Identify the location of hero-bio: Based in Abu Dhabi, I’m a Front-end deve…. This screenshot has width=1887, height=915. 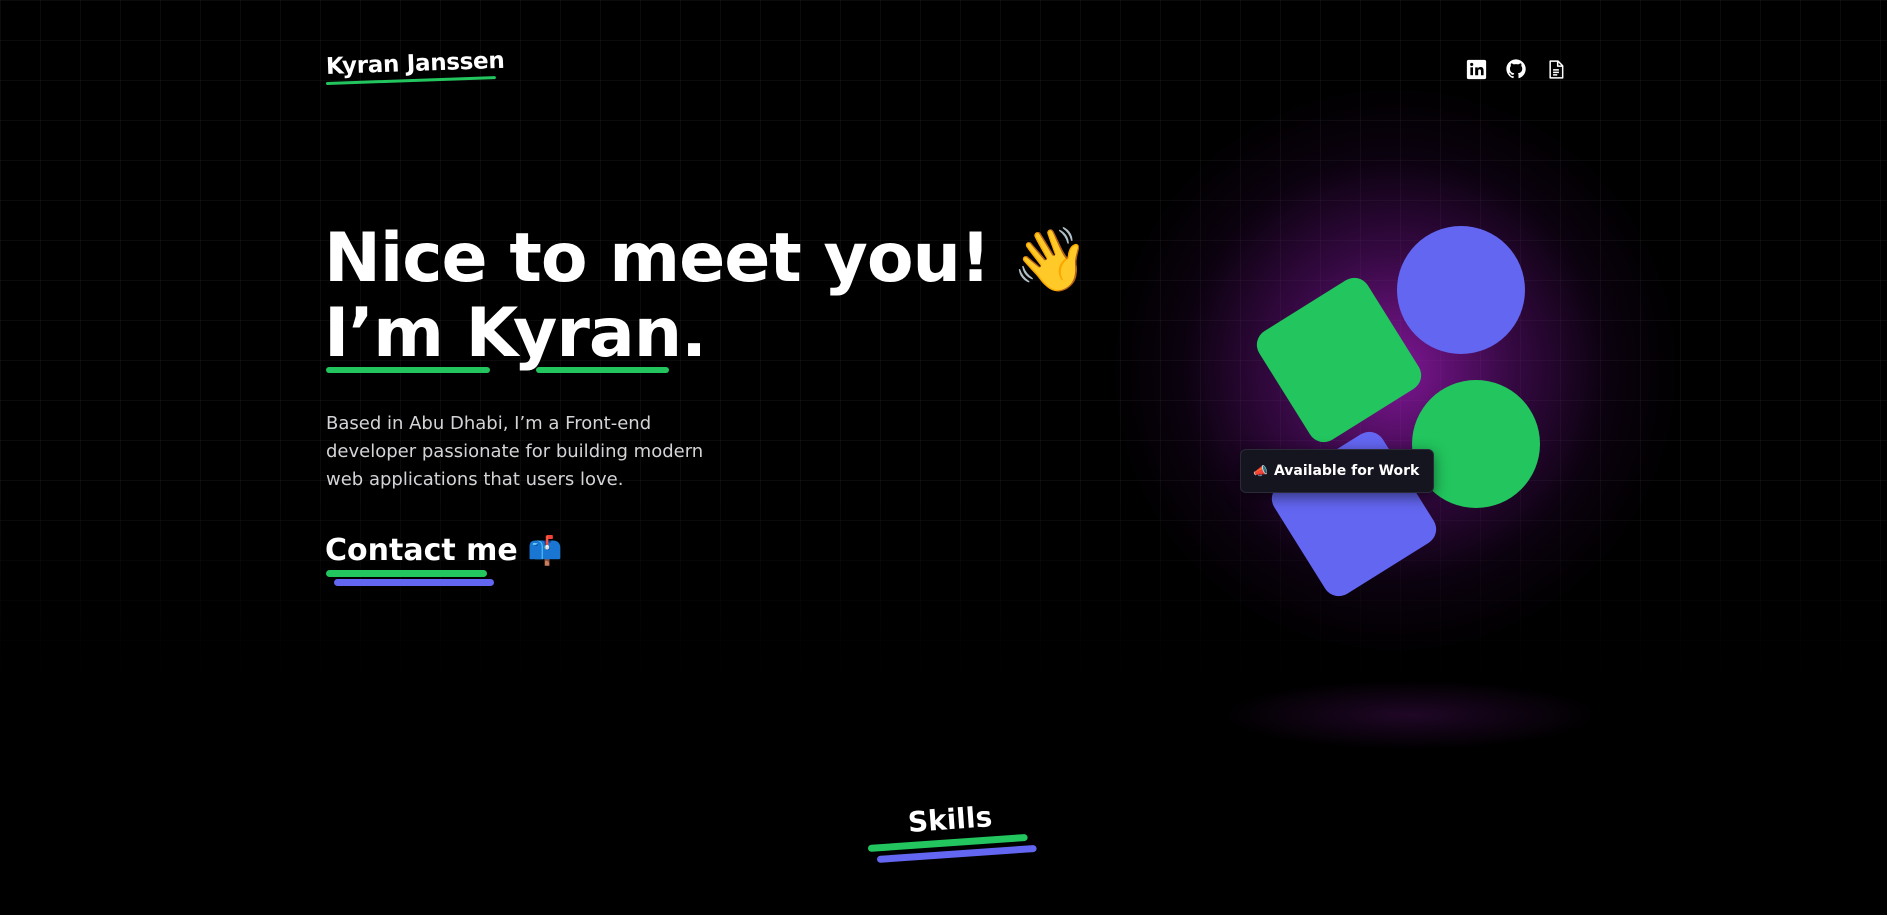
(515, 451).